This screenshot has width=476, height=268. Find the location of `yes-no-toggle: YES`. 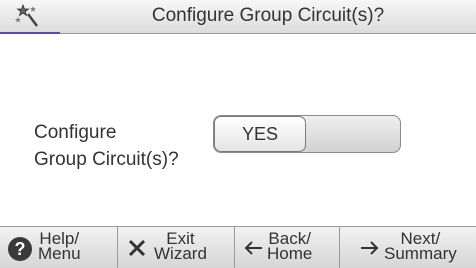

yes-no-toggle: YES is located at coordinates (307, 134).